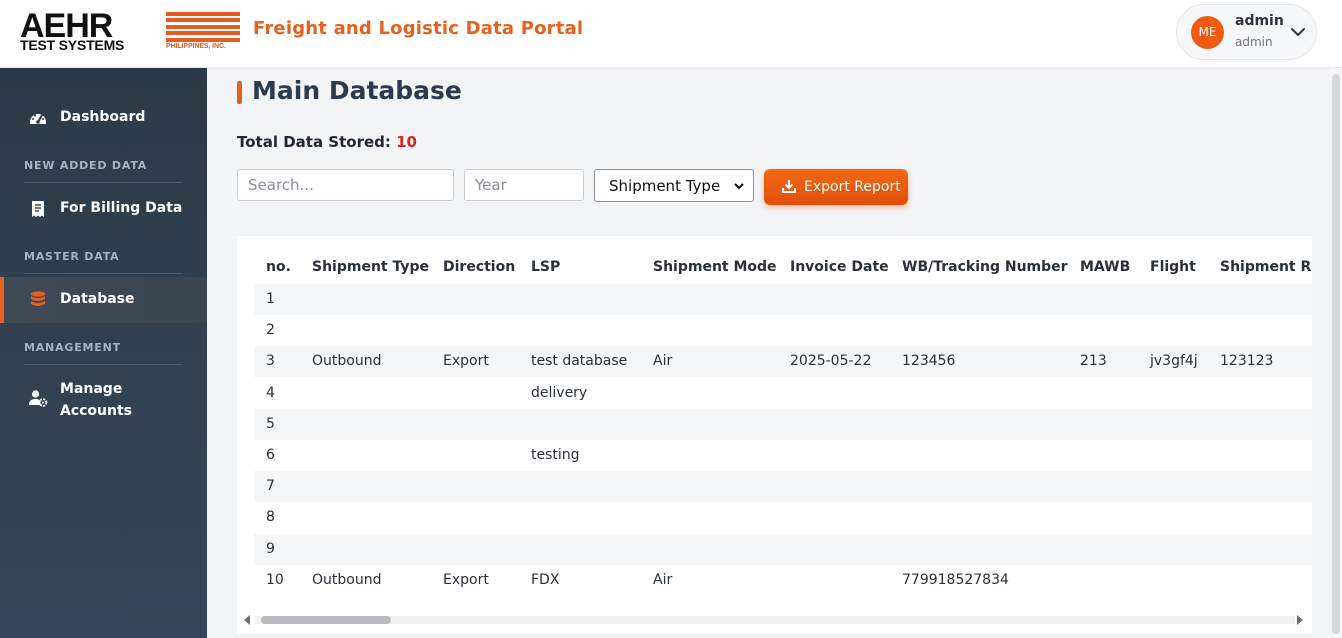  What do you see at coordinates (1173, 267) in the screenshot?
I see `header-flight: Flight` at bounding box center [1173, 267].